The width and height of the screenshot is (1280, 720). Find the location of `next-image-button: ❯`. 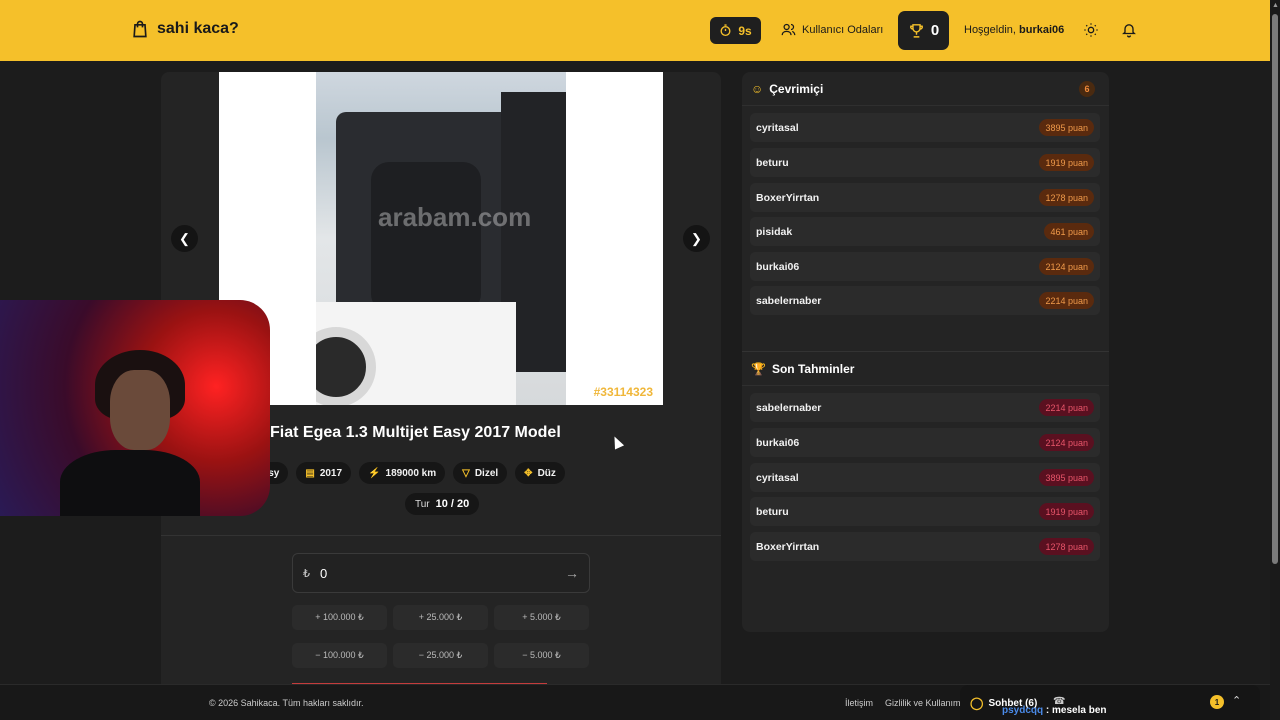

next-image-button: ❯ is located at coordinates (696, 238).